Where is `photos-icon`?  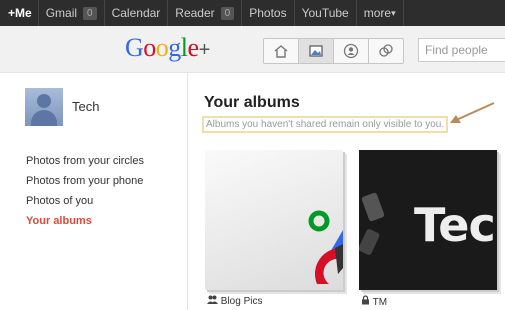 photos-icon is located at coordinates (316, 51).